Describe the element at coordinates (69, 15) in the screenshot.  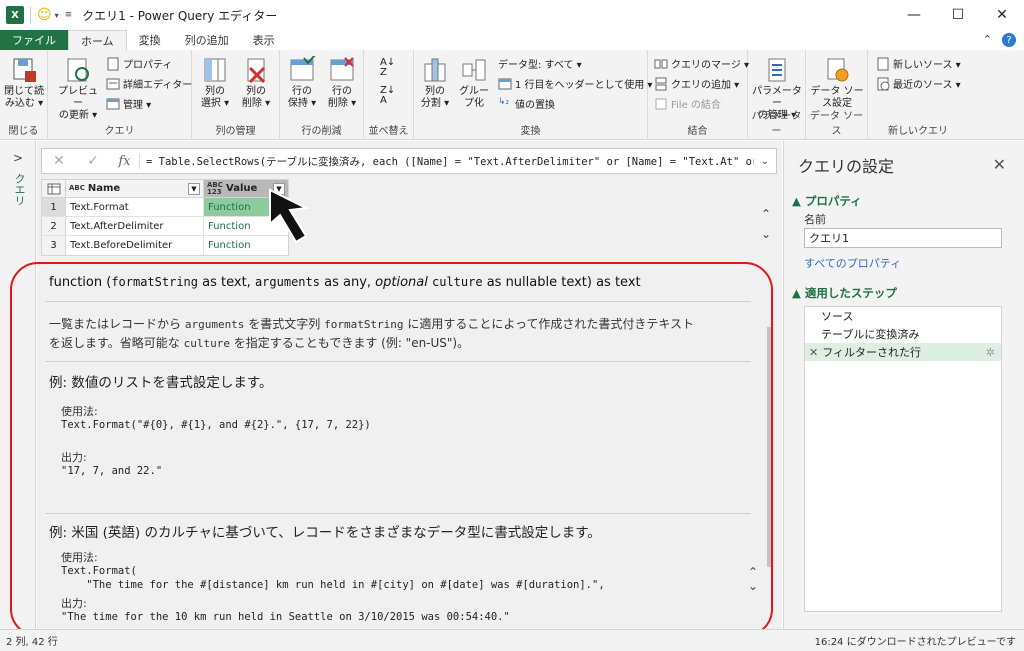
I see `quick-access-customize-icon: ≡` at that location.